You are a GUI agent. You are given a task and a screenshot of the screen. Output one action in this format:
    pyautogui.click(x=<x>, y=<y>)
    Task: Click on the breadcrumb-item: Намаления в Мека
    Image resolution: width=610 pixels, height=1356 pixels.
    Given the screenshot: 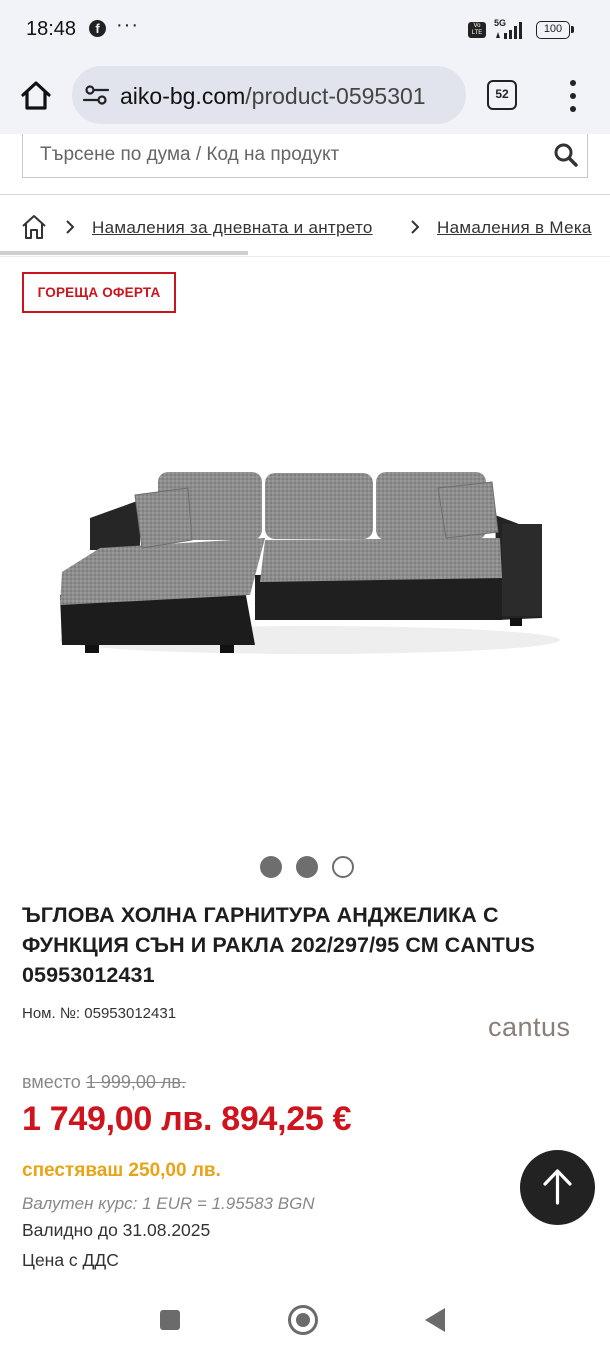 What is the action you would take?
    pyautogui.click(x=514, y=228)
    